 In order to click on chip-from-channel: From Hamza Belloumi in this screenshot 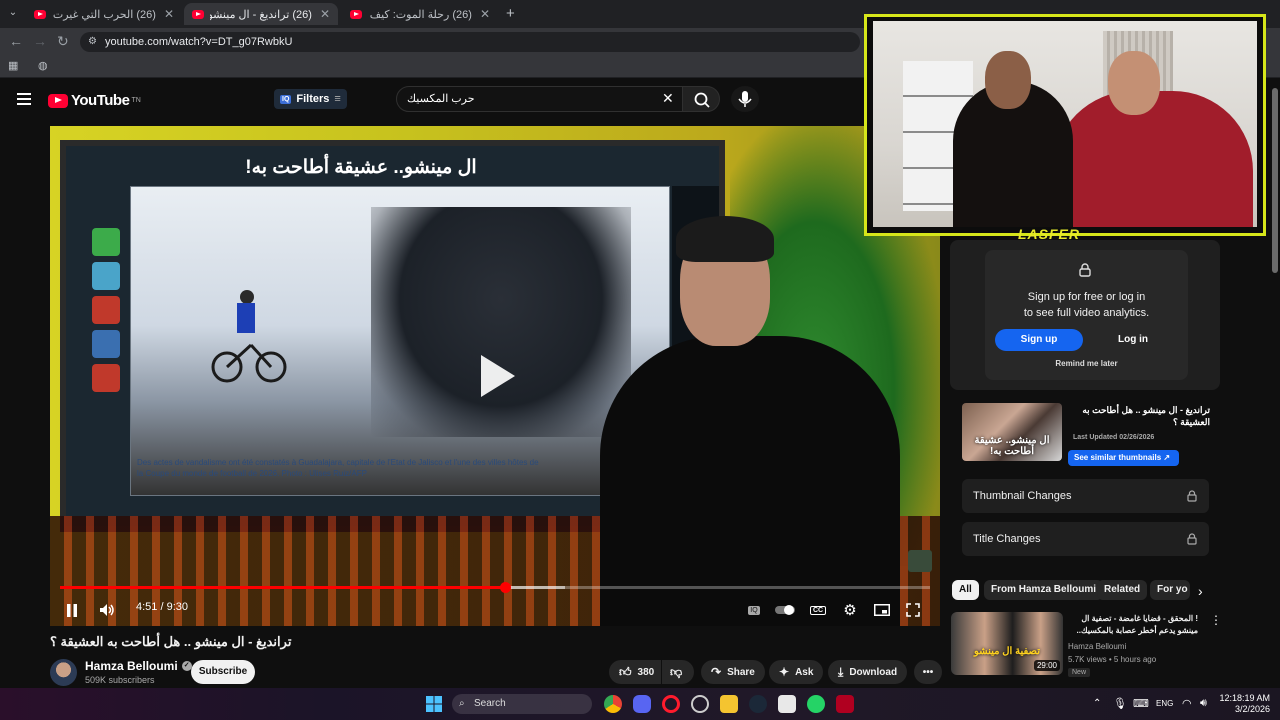, I will do `click(1044, 590)`.